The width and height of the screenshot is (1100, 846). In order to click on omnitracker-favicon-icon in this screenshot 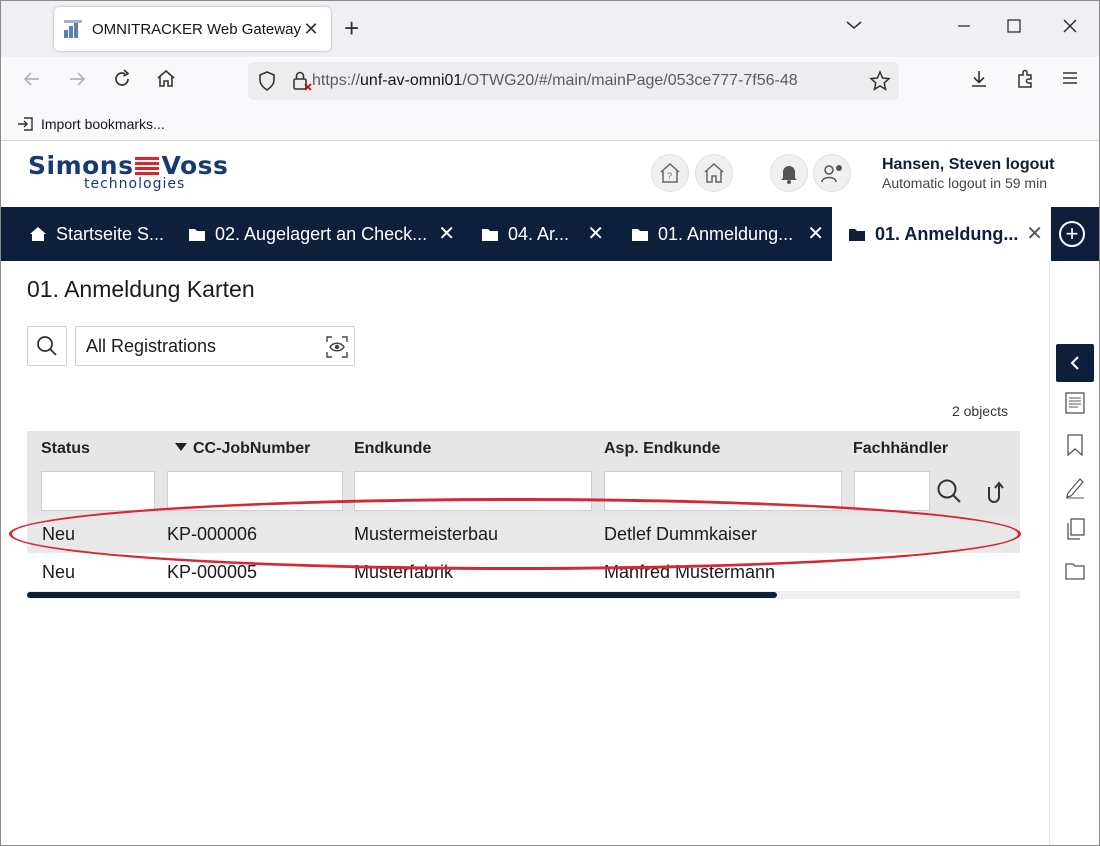, I will do `click(73, 29)`.